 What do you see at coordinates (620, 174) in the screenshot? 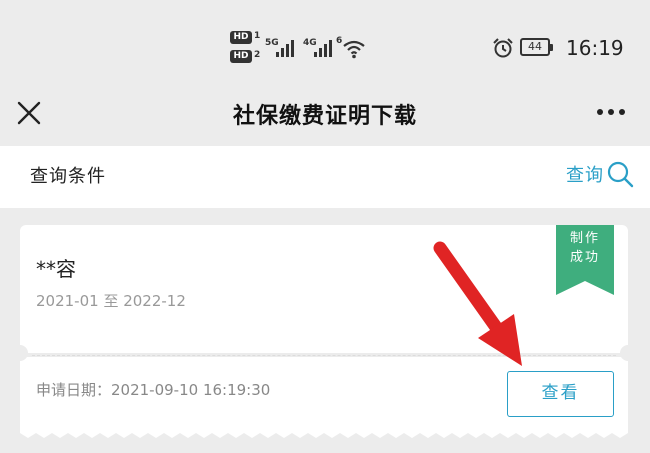
I see `search-icon` at bounding box center [620, 174].